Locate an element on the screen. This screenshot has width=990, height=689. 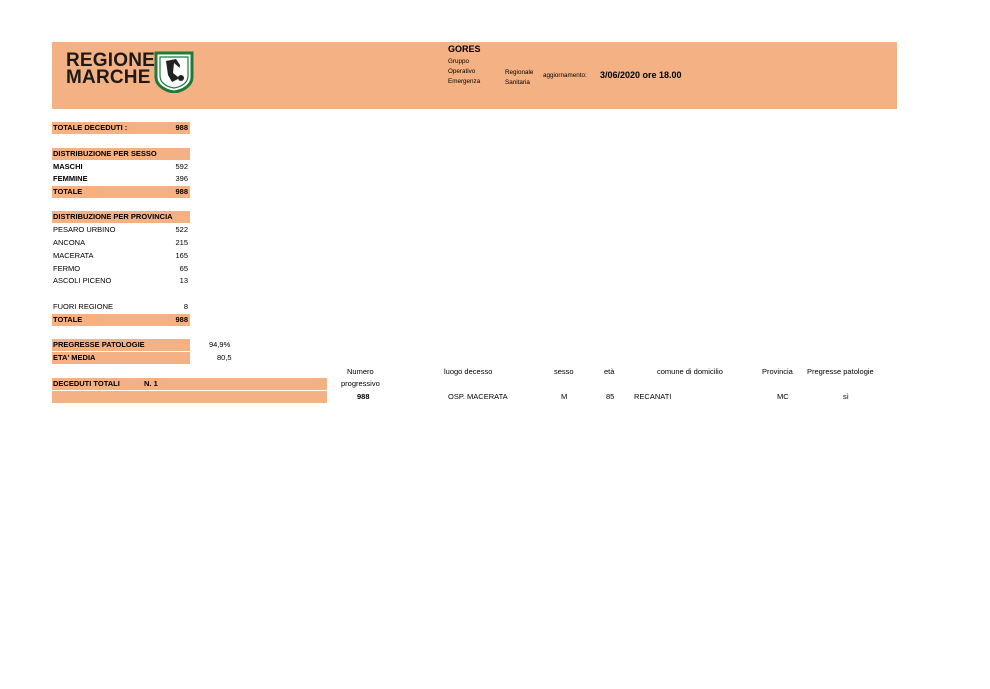
table-row: FERMO 65 is located at coordinates (121, 269).